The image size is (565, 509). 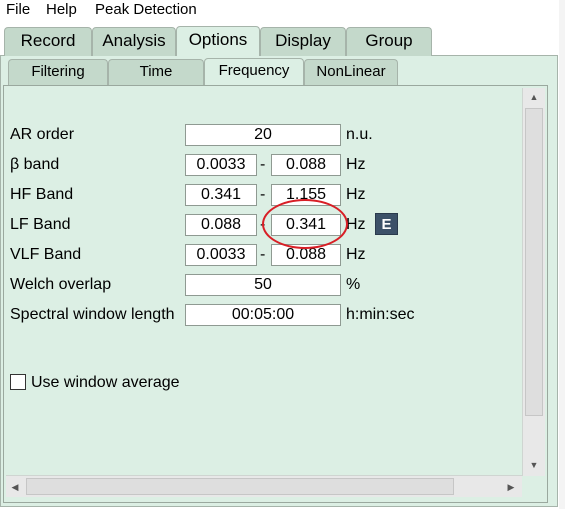 I want to click on tab-nonlinear: NonLinear, so click(x=351, y=72).